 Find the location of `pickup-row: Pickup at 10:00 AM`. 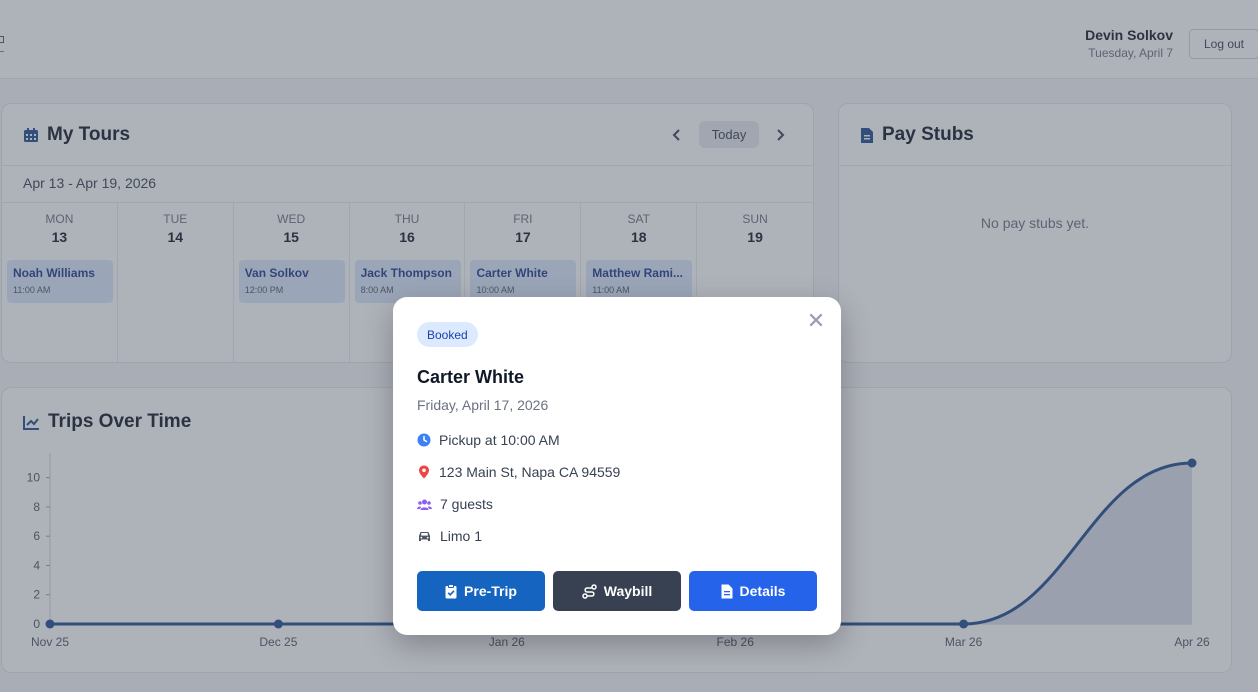

pickup-row: Pickup at 10:00 AM is located at coordinates (488, 440).